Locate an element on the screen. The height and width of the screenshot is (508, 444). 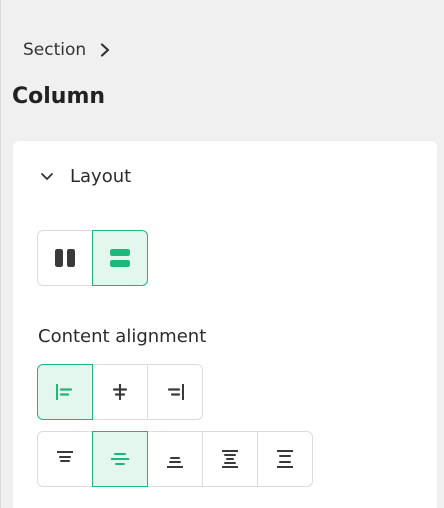
space-around-icon is located at coordinates (285, 459).